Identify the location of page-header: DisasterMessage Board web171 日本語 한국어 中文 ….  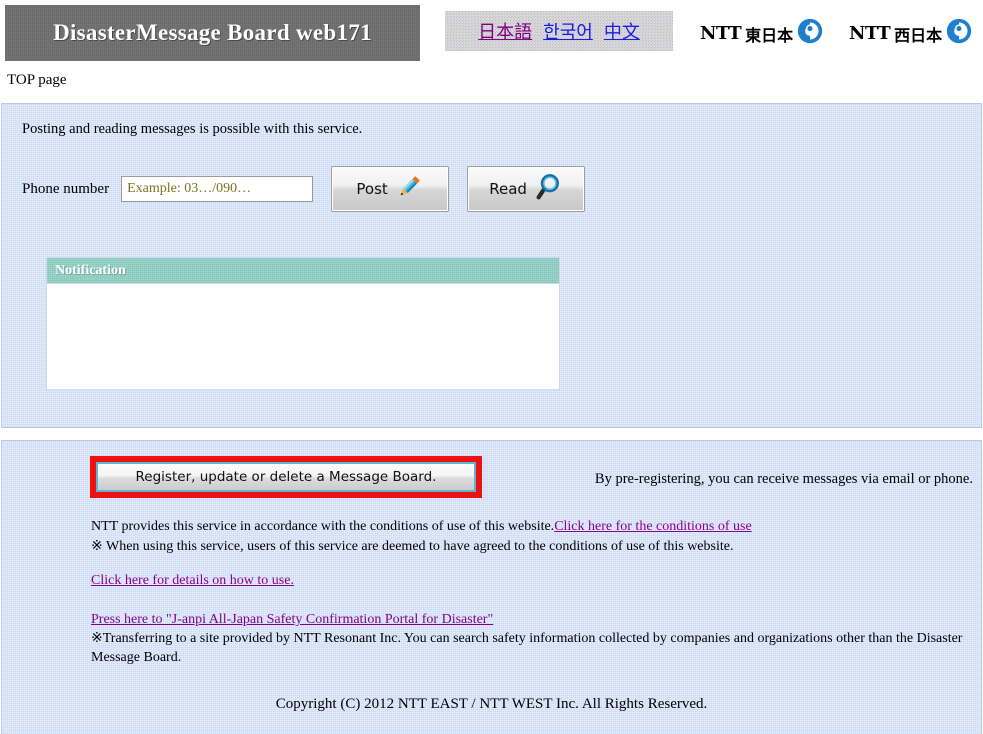
(491, 44).